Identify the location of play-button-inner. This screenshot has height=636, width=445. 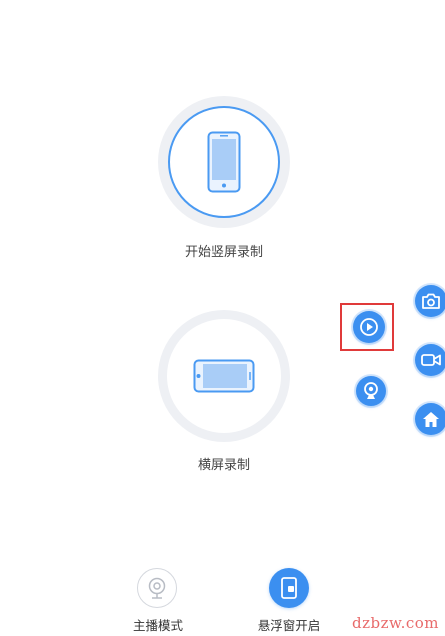
(369, 327).